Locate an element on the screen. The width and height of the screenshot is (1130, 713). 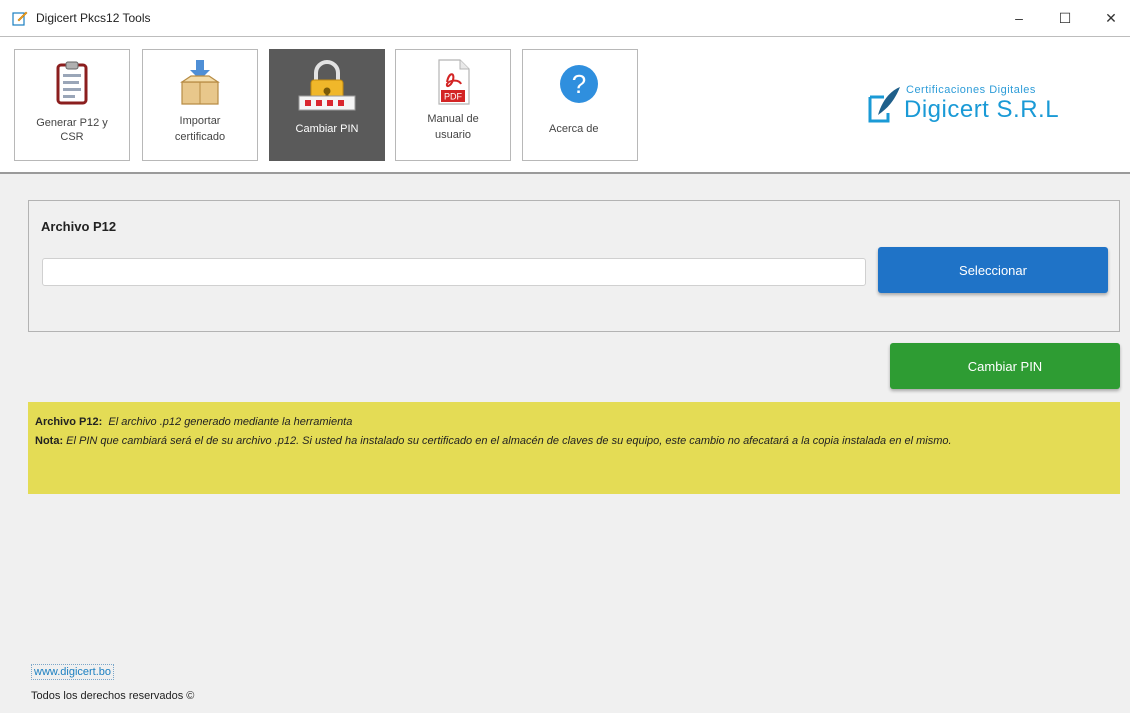
toolbar-button-importar: Importar certificado is located at coordinates (200, 105).